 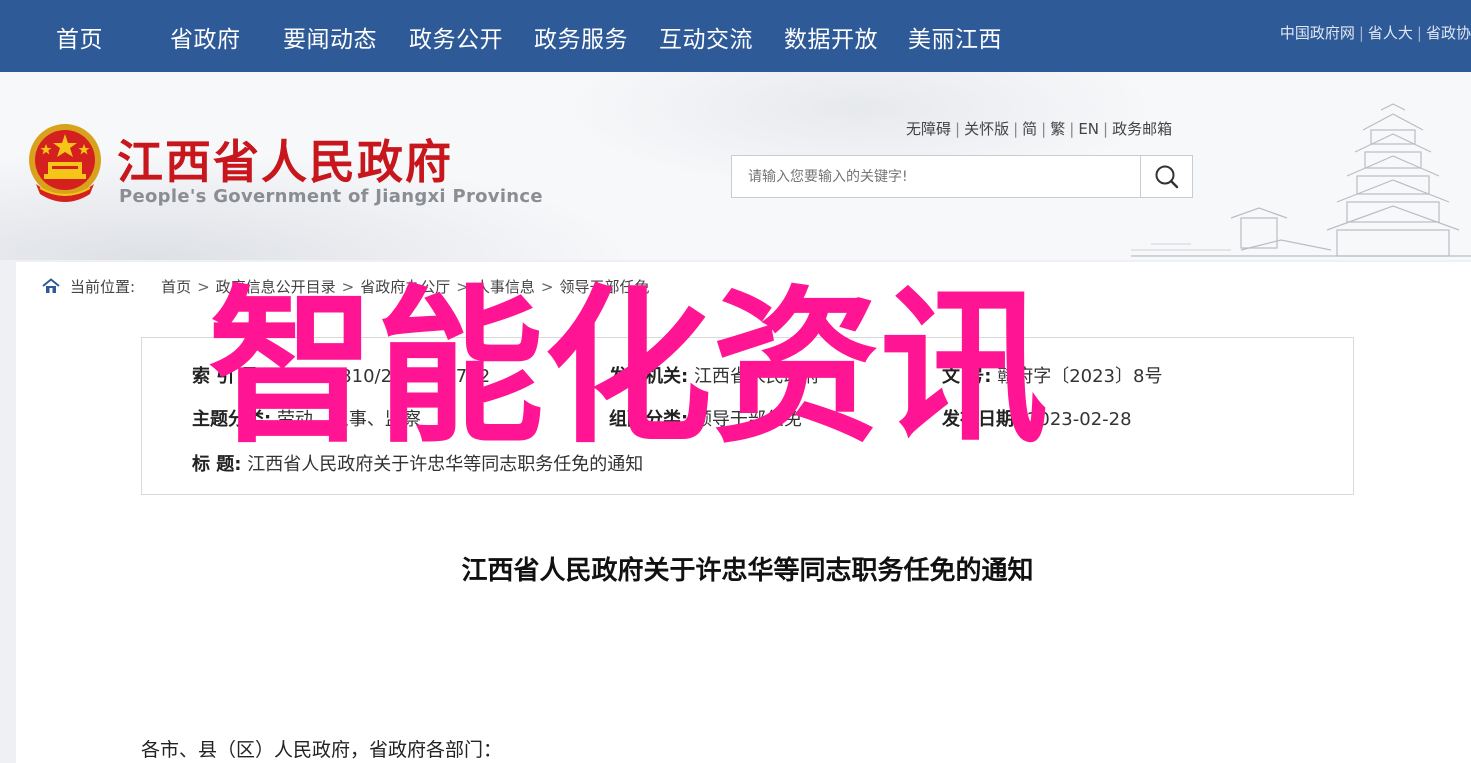 What do you see at coordinates (706, 37) in the screenshot?
I see `nav-item-interaction: 互动交流` at bounding box center [706, 37].